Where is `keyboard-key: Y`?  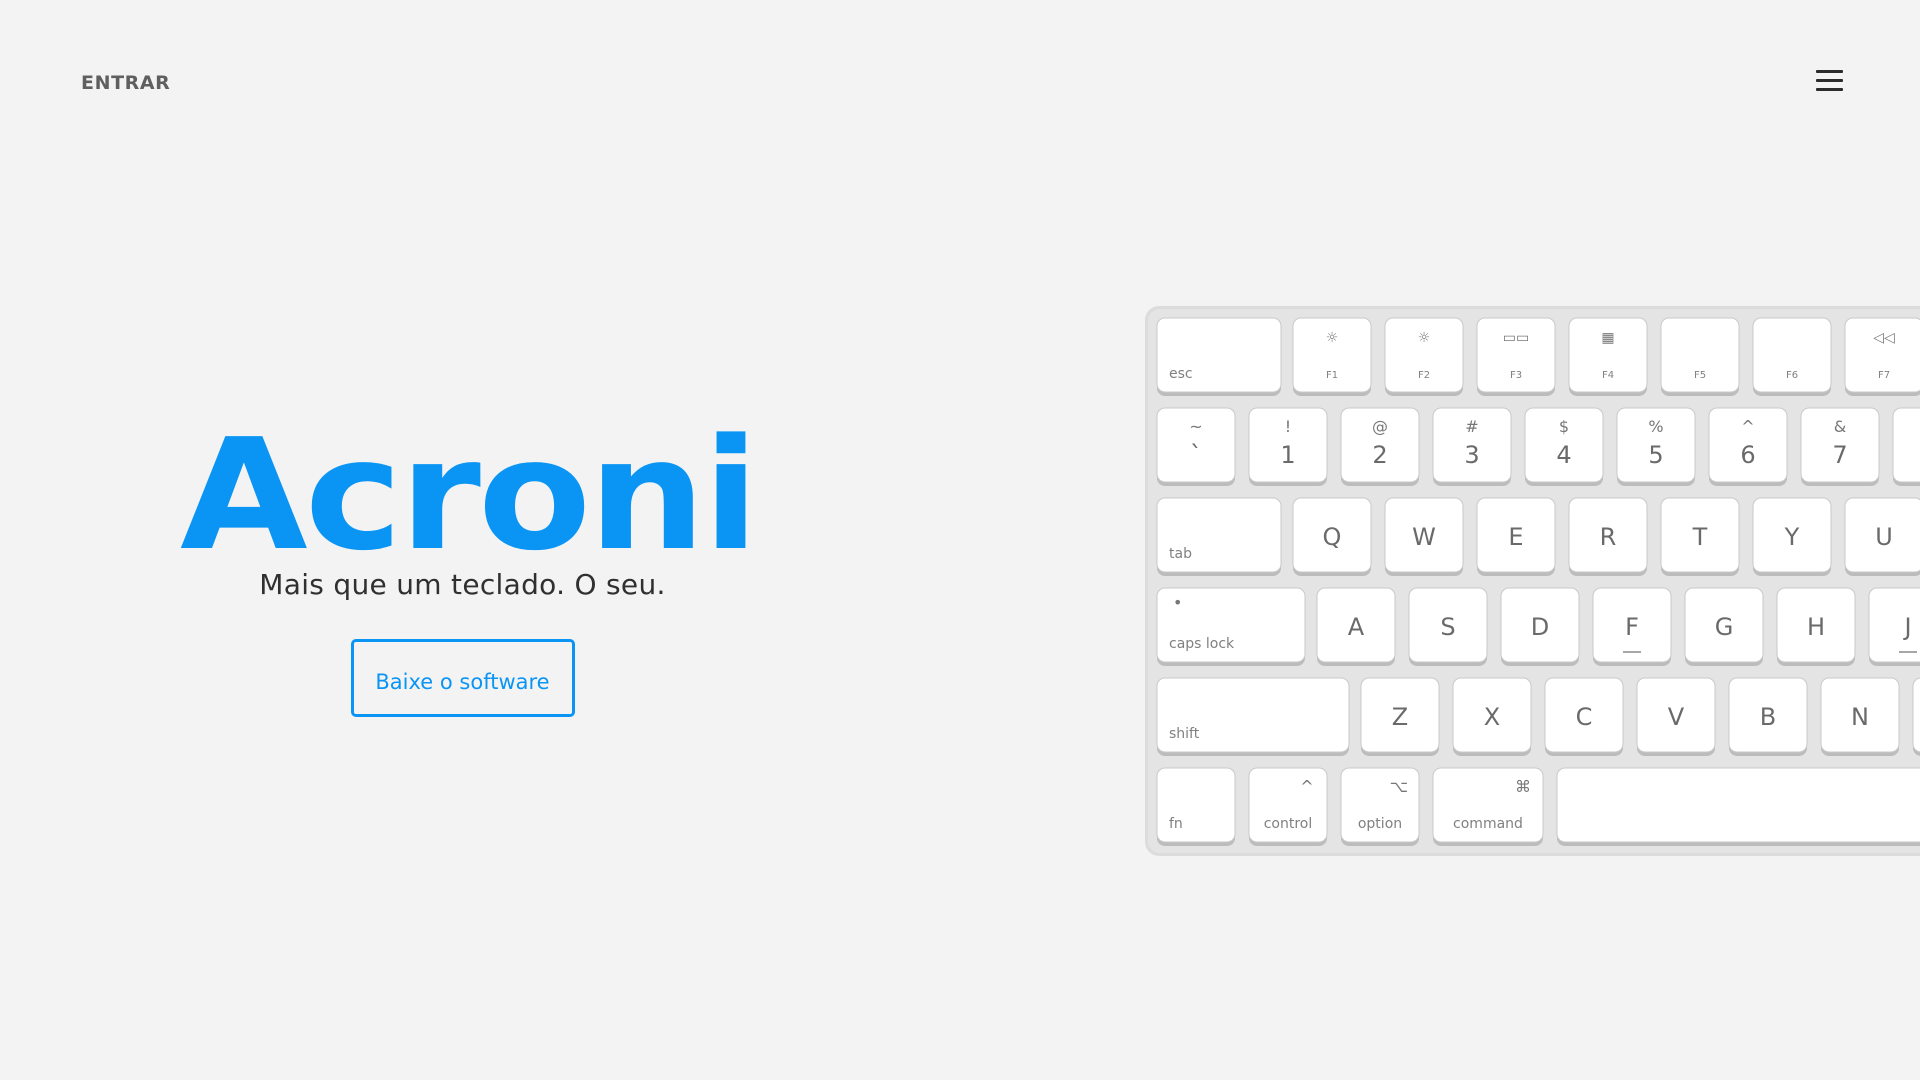 keyboard-key: Y is located at coordinates (1792, 536).